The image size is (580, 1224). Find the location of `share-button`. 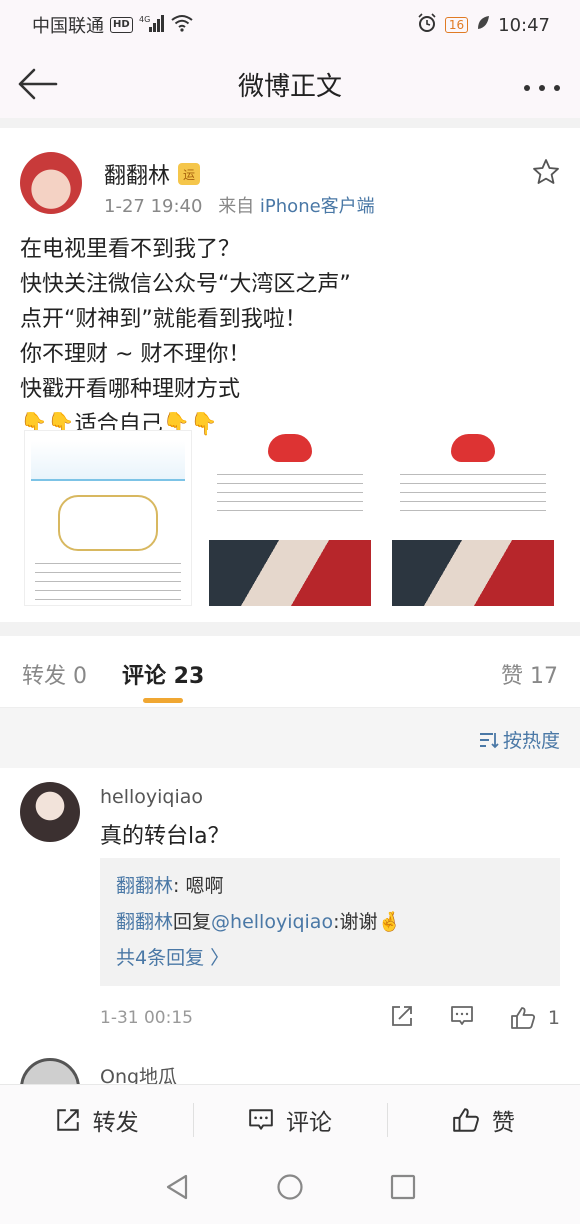

share-button is located at coordinates (402, 1018).